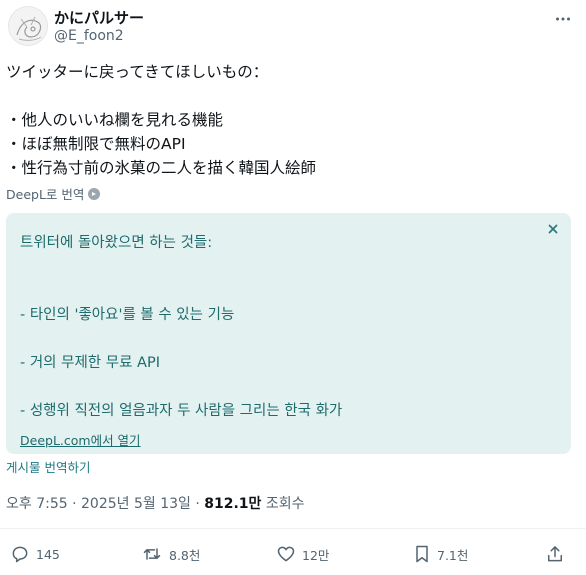 The image size is (586, 575). Describe the element at coordinates (422, 554) in the screenshot. I see `bookmark-icon` at that location.